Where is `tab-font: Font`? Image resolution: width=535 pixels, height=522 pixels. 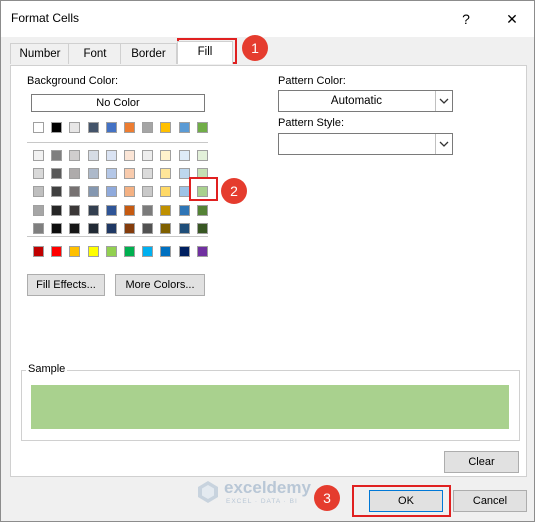 tab-font: Font is located at coordinates (95, 53).